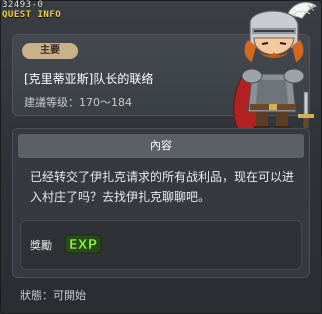 The height and width of the screenshot is (314, 322). What do you see at coordinates (162, 187) in the screenshot?
I see `quest-description: 已经转交了伊扎克请求的所有战利品，现在可以进入村庄了吗？去找伊扎克聊聊吧。` at bounding box center [162, 187].